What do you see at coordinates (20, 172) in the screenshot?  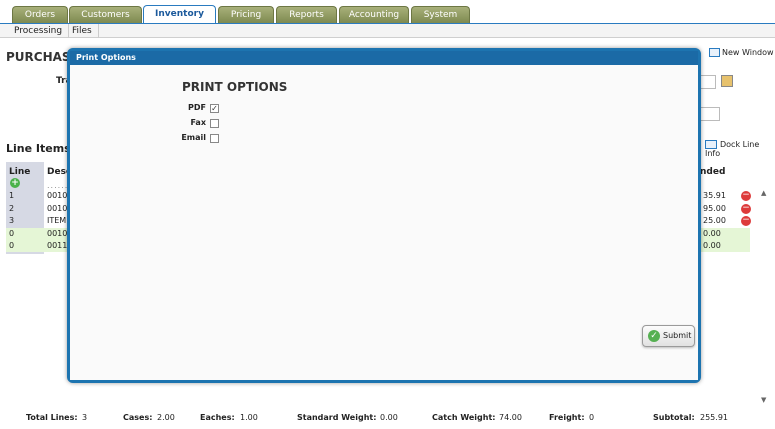 I see `column-header-line: Line` at bounding box center [20, 172].